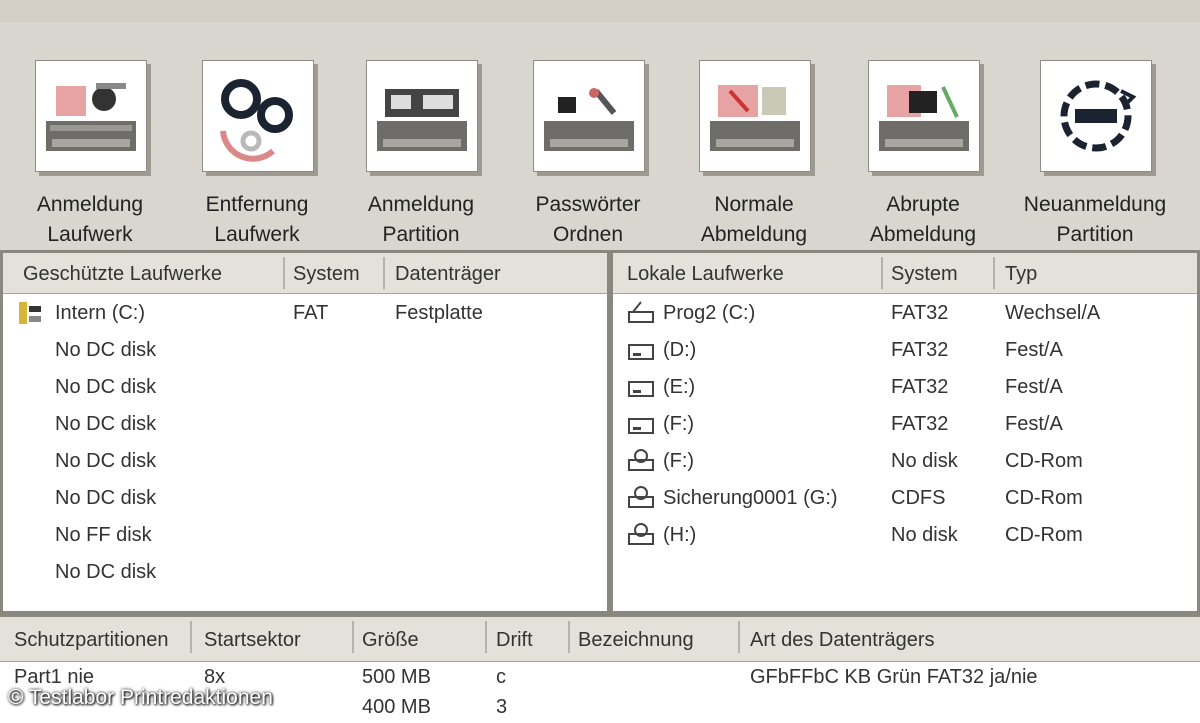 The height and width of the screenshot is (723, 1200). I want to click on list-header: Geschützte Laufwerke System Datenträger, so click(305, 273).